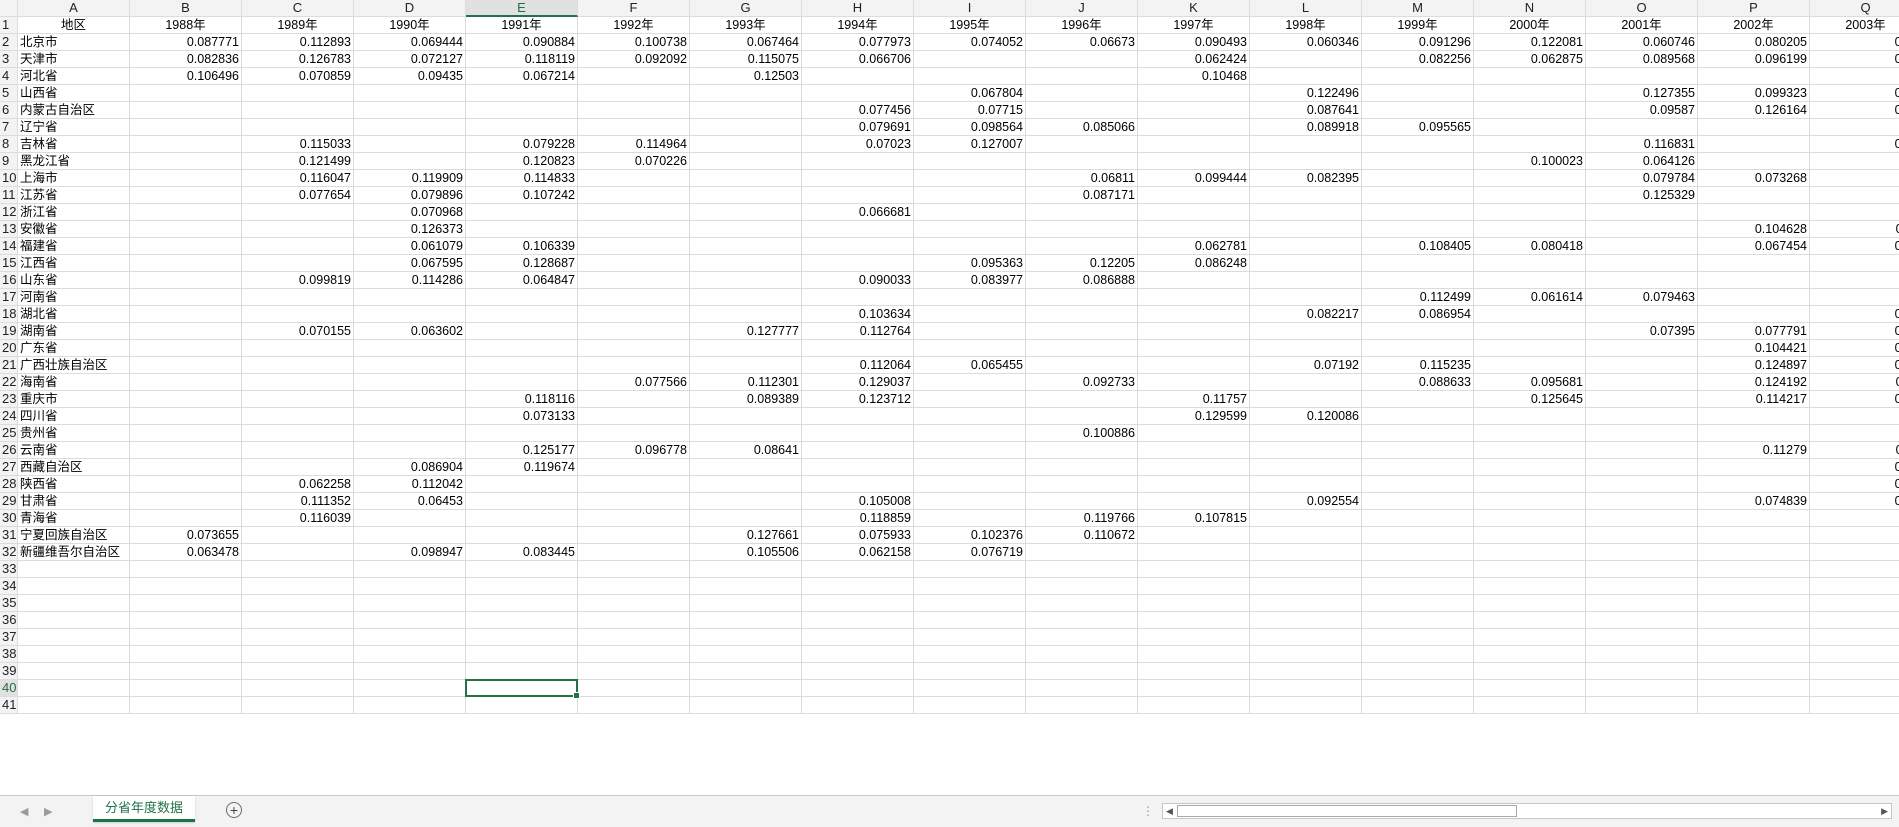  Describe the element at coordinates (1306, 195) in the screenshot. I see `cell-l11` at that location.